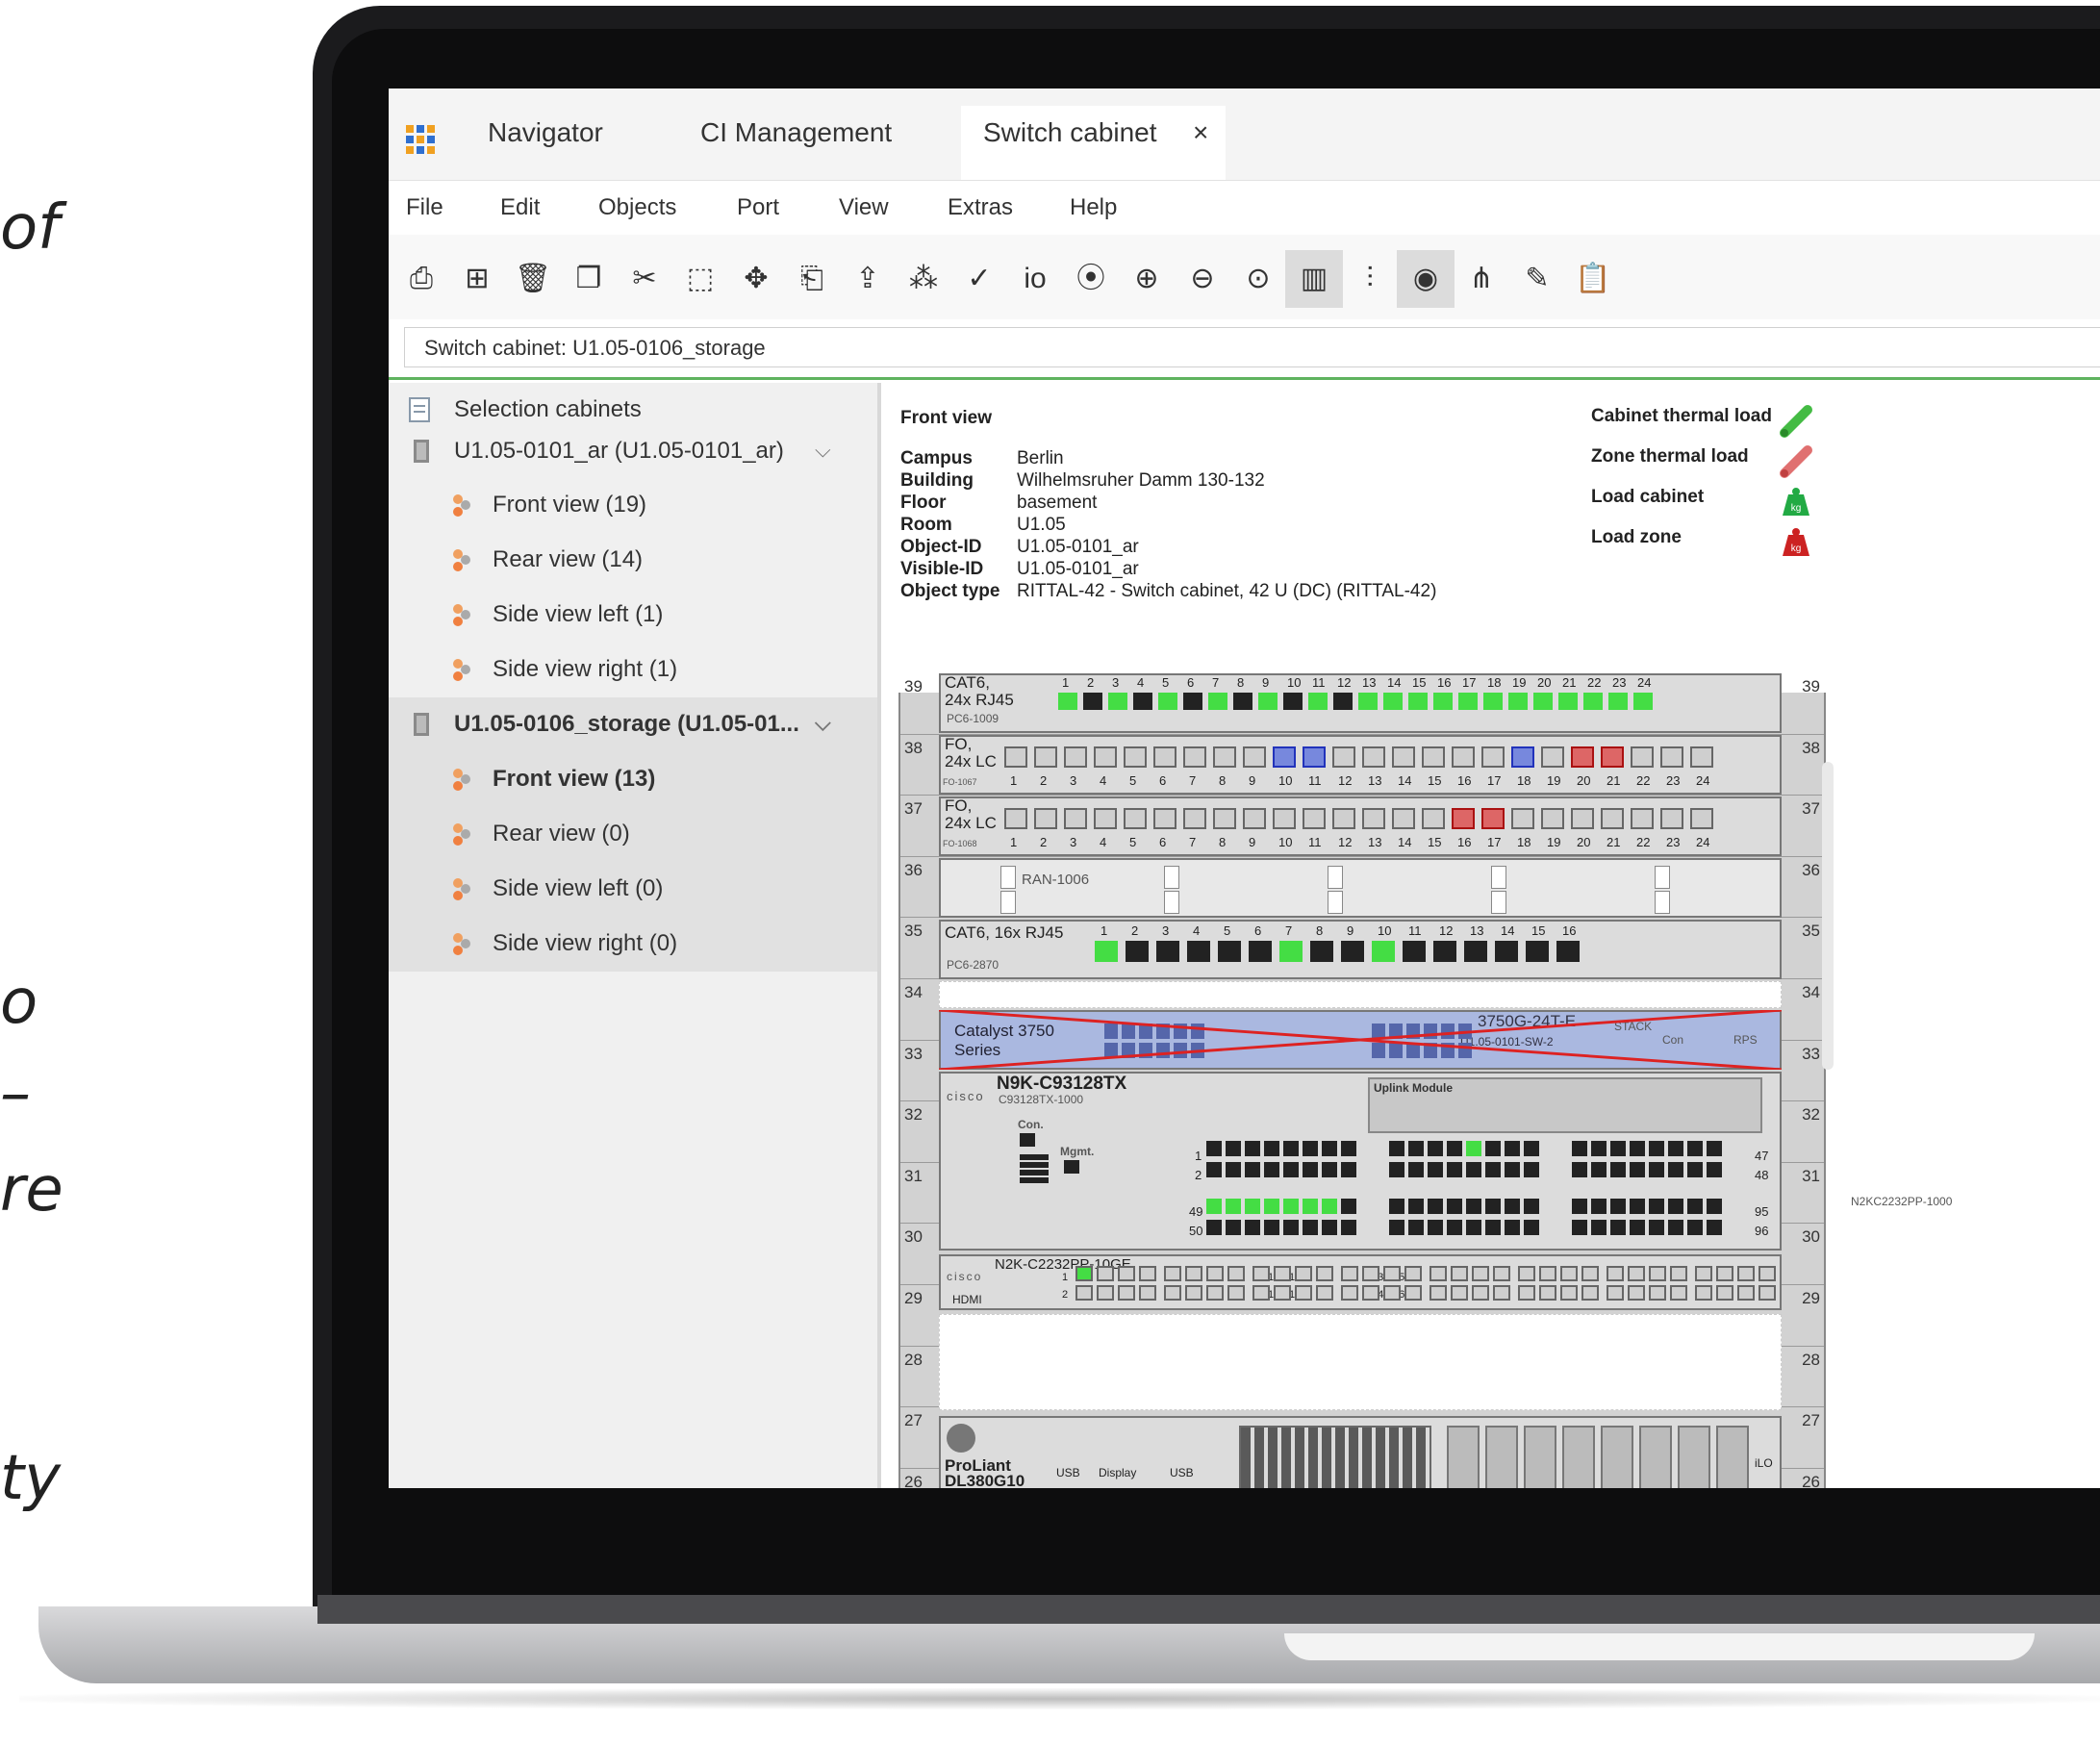 The image size is (2100, 1744). What do you see at coordinates (1202, 279) in the screenshot?
I see `zoom-out-icon: ⊖` at bounding box center [1202, 279].